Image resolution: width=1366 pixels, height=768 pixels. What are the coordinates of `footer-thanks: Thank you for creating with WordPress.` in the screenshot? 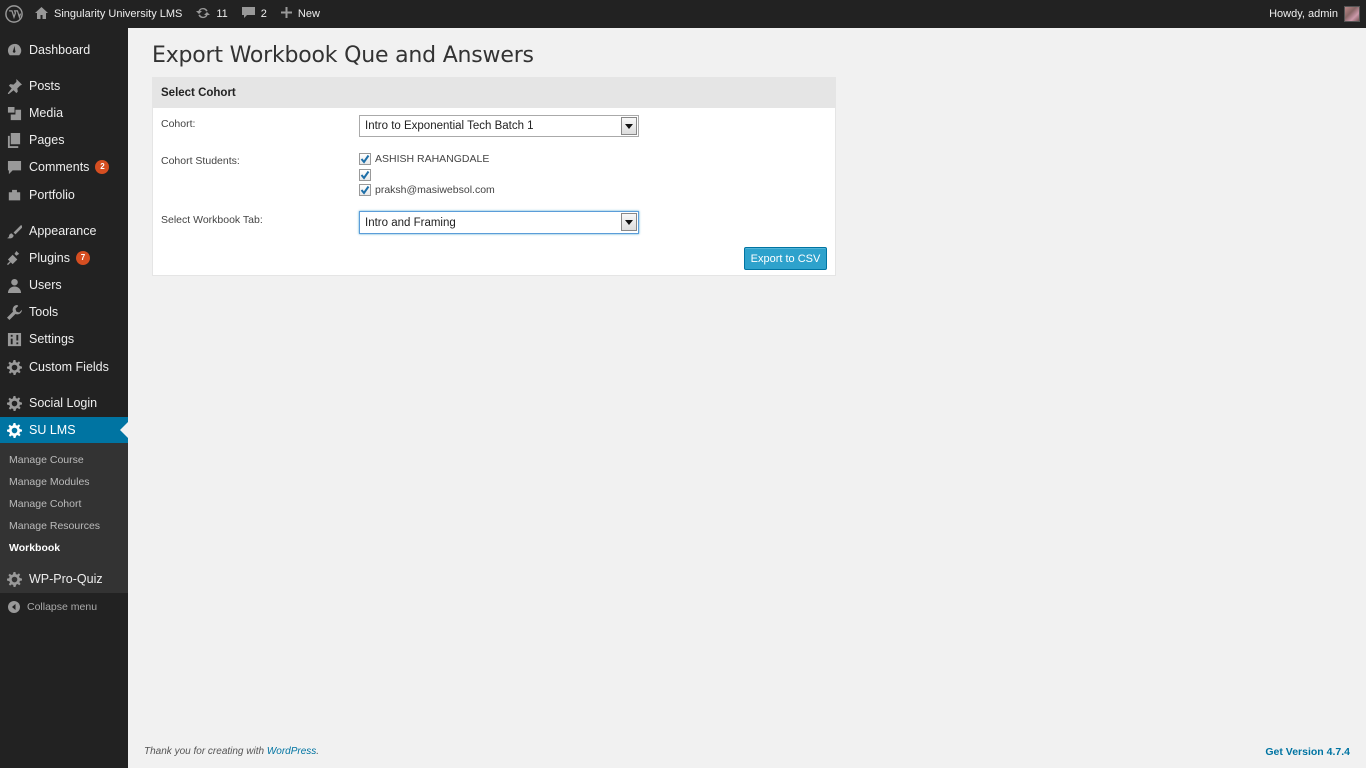 It's located at (231, 751).